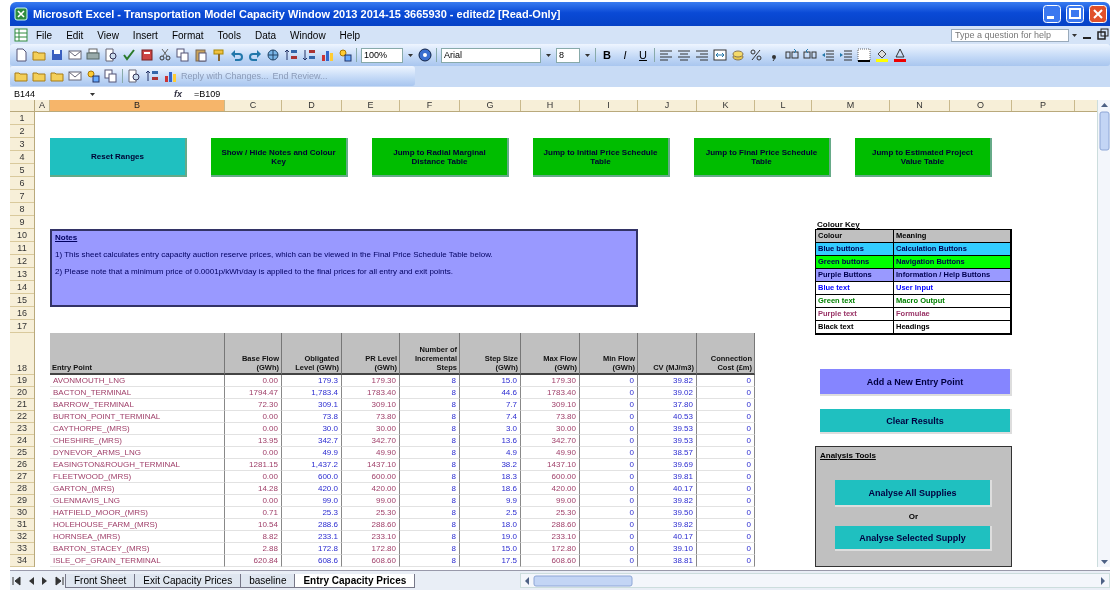 The width and height of the screenshot is (1110, 590). What do you see at coordinates (17, 580) in the screenshot?
I see `first-sheet-icon` at bounding box center [17, 580].